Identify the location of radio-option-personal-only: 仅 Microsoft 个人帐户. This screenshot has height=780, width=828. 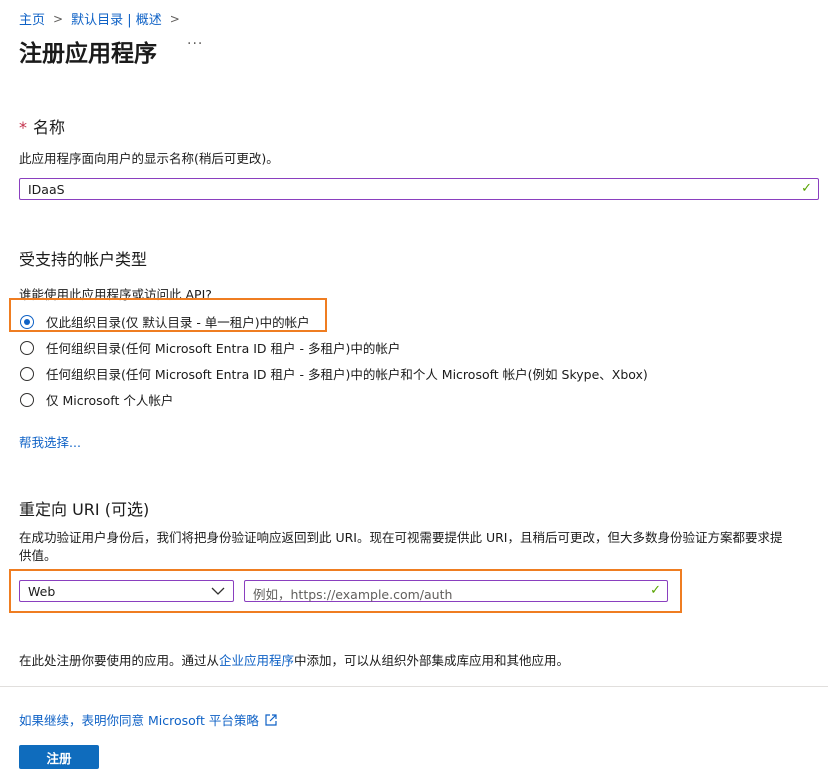
(96, 399).